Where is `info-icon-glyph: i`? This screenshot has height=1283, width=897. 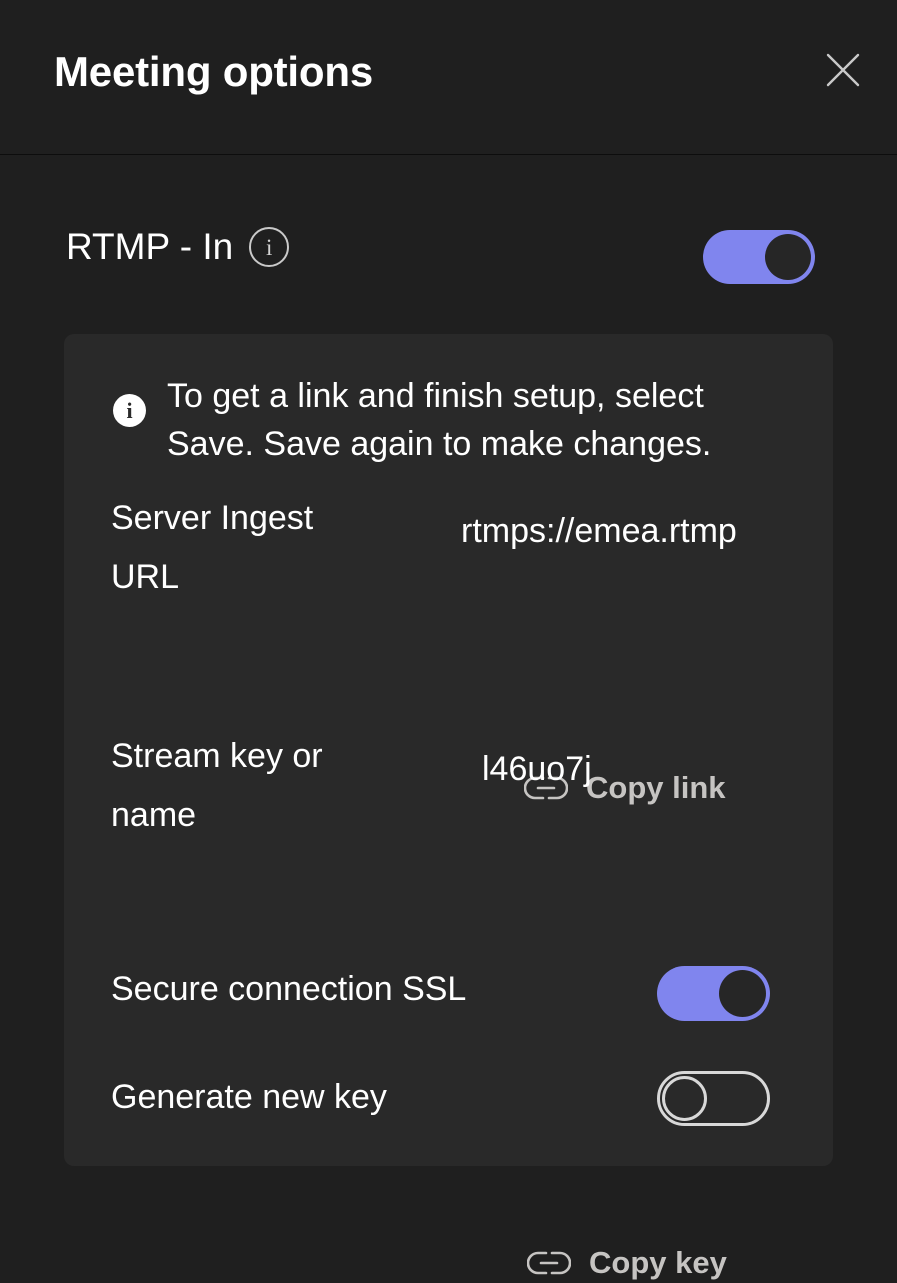
info-icon-glyph: i is located at coordinates (269, 247).